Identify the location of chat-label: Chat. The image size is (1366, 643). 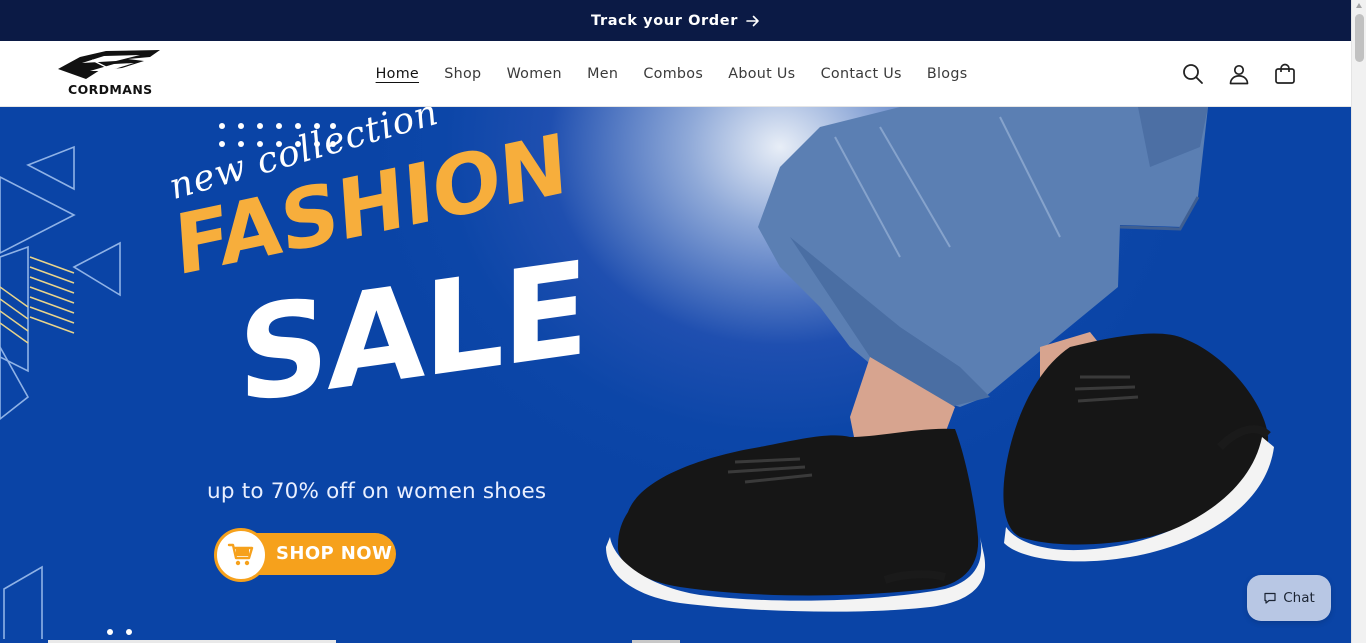
(1299, 598).